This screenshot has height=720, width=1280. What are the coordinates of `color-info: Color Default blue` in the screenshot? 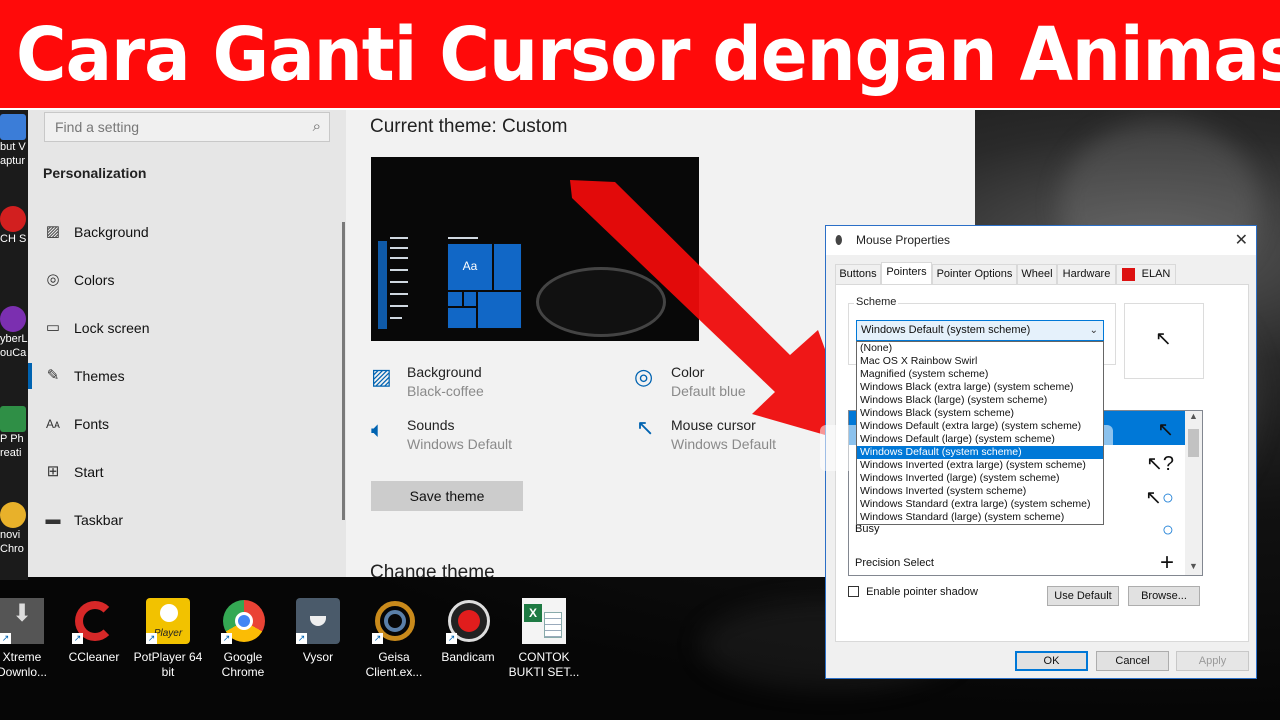 It's located at (708, 381).